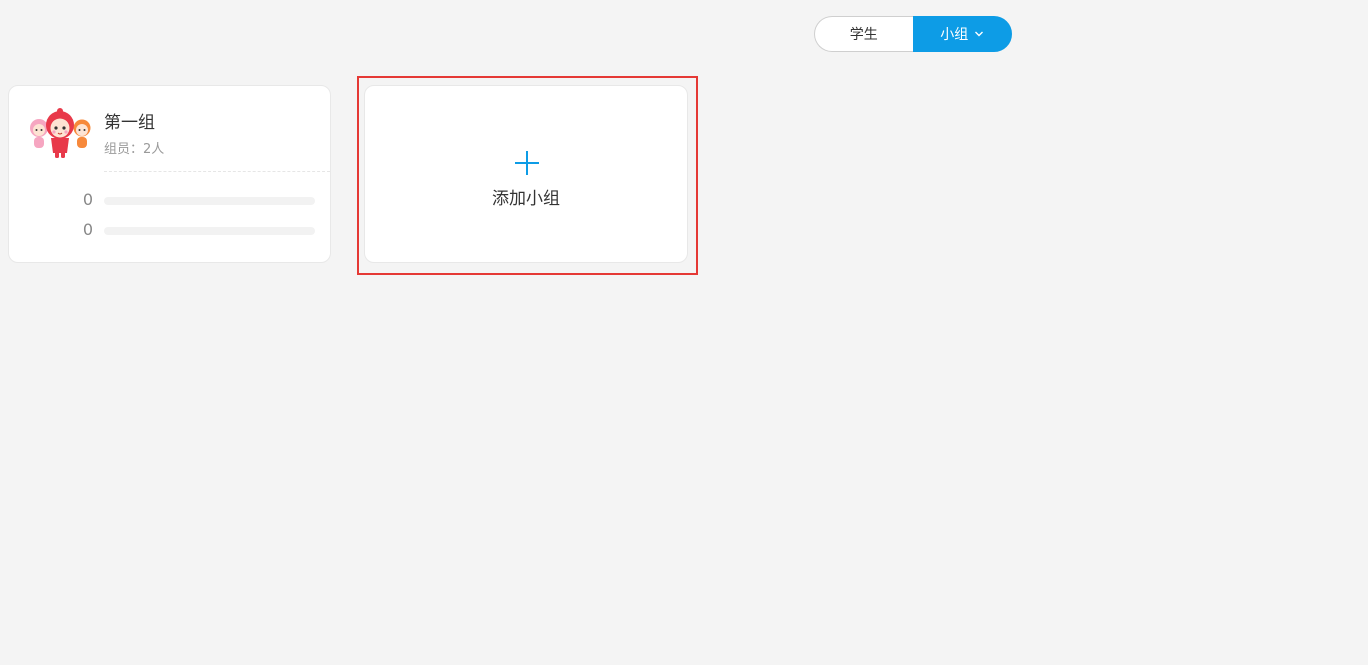 The height and width of the screenshot is (665, 1368). Describe the element at coordinates (527, 163) in the screenshot. I see `plus-icon` at that location.